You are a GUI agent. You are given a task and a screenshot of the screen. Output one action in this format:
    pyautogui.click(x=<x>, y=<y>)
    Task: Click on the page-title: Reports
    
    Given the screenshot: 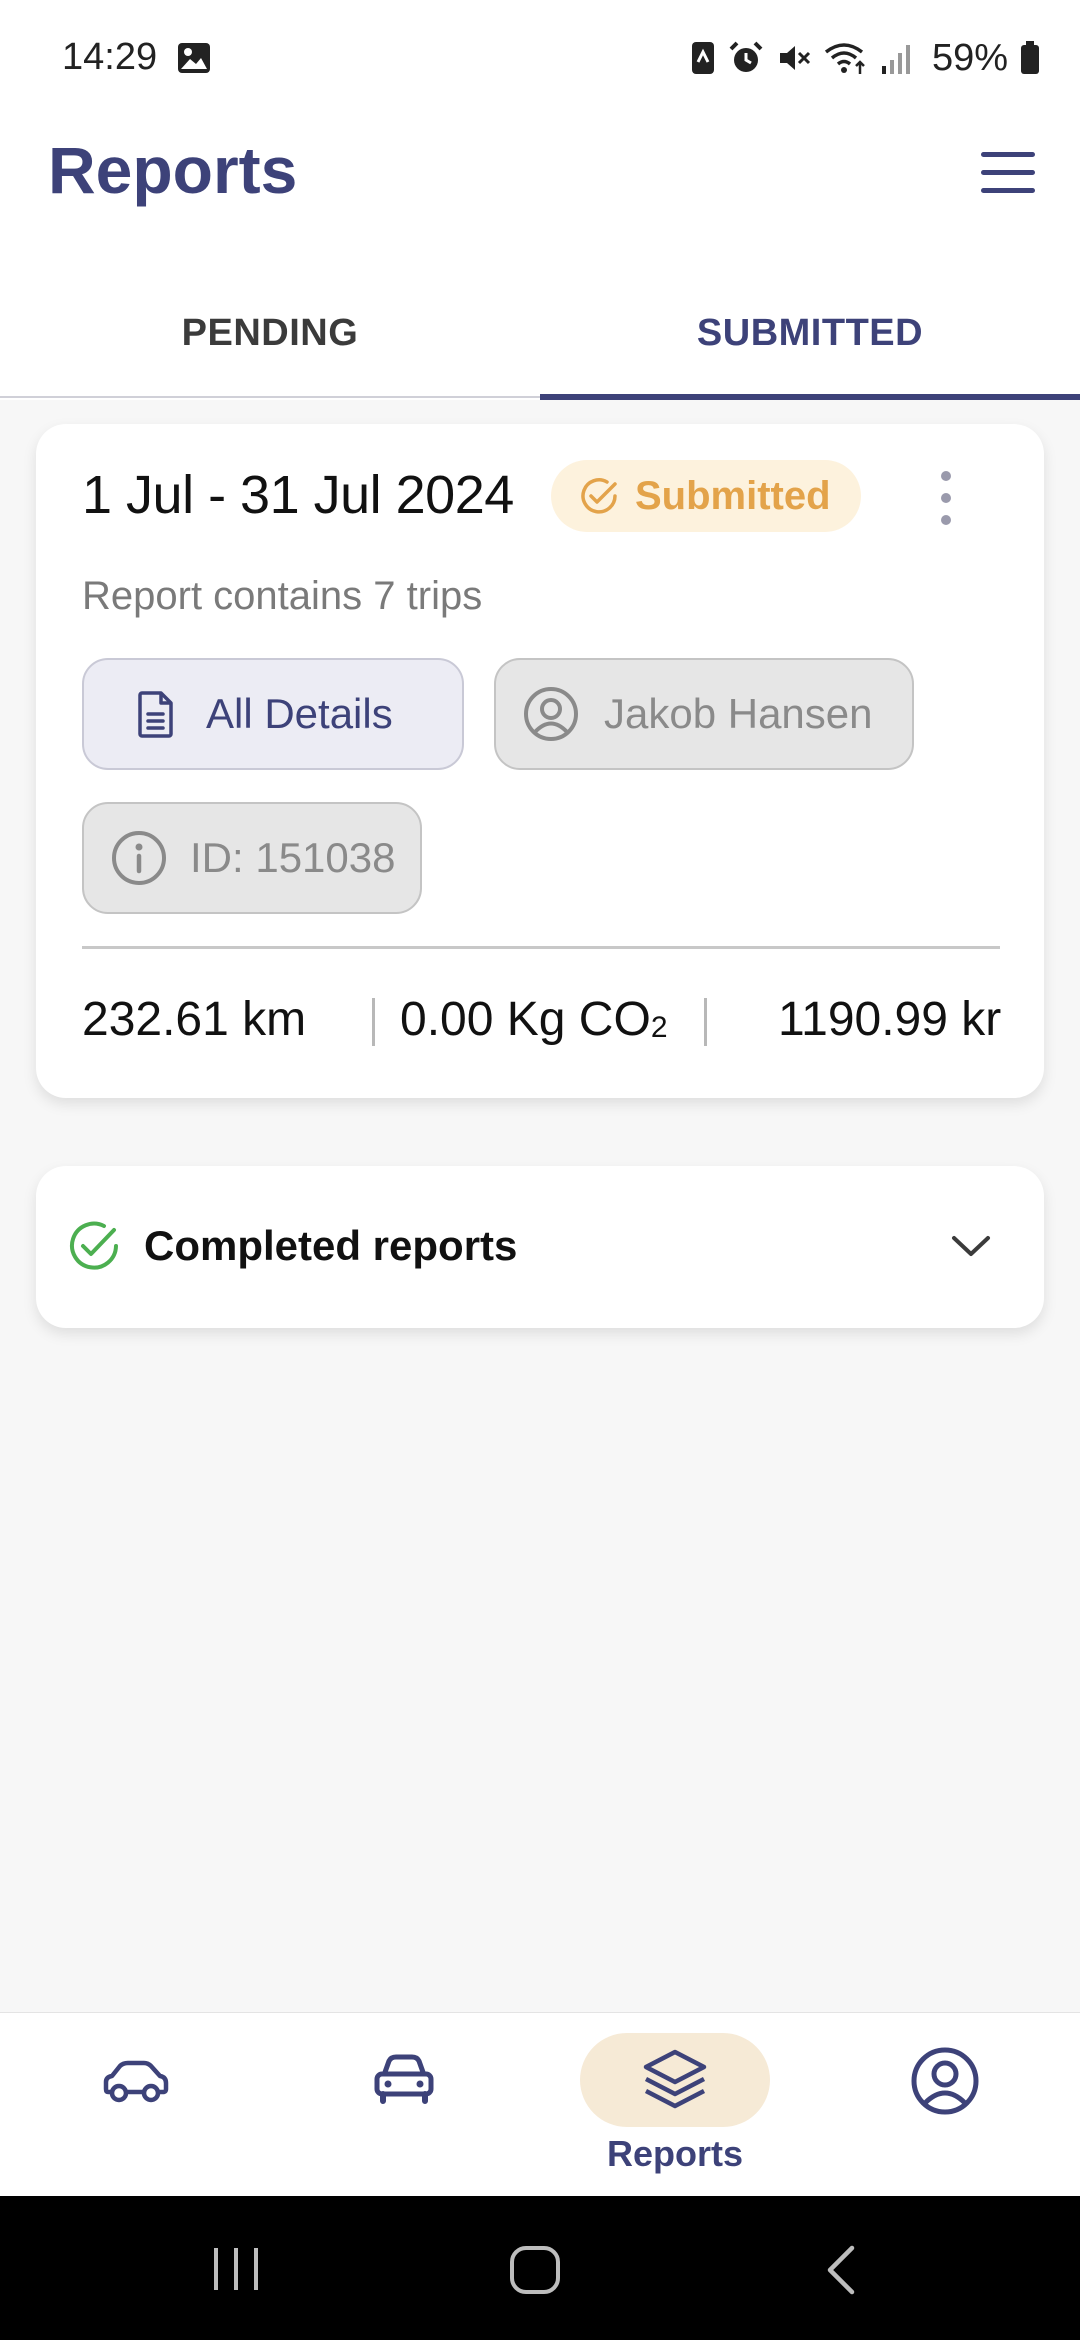 What is the action you would take?
    pyautogui.click(x=173, y=170)
    